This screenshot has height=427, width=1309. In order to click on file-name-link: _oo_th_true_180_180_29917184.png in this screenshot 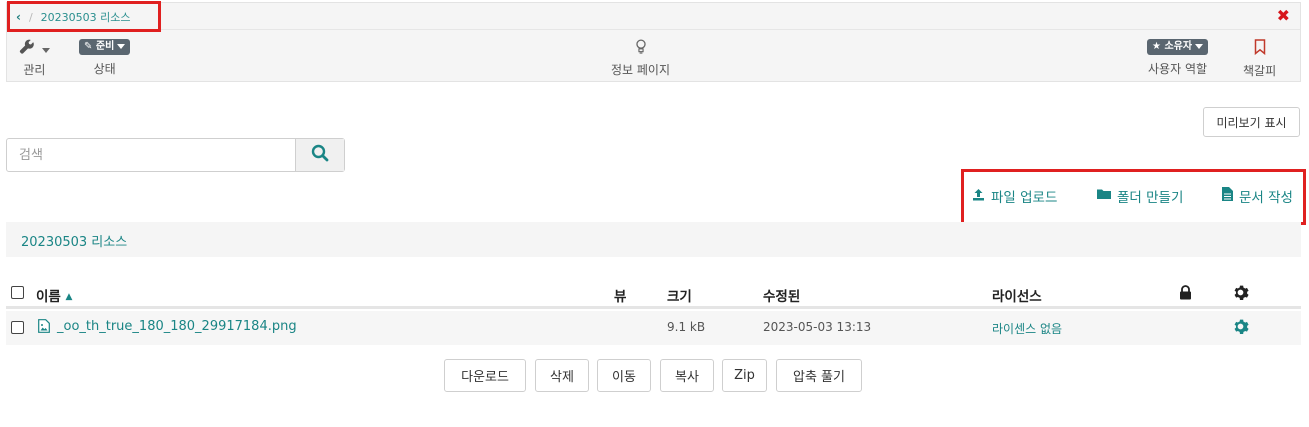, I will do `click(177, 326)`.